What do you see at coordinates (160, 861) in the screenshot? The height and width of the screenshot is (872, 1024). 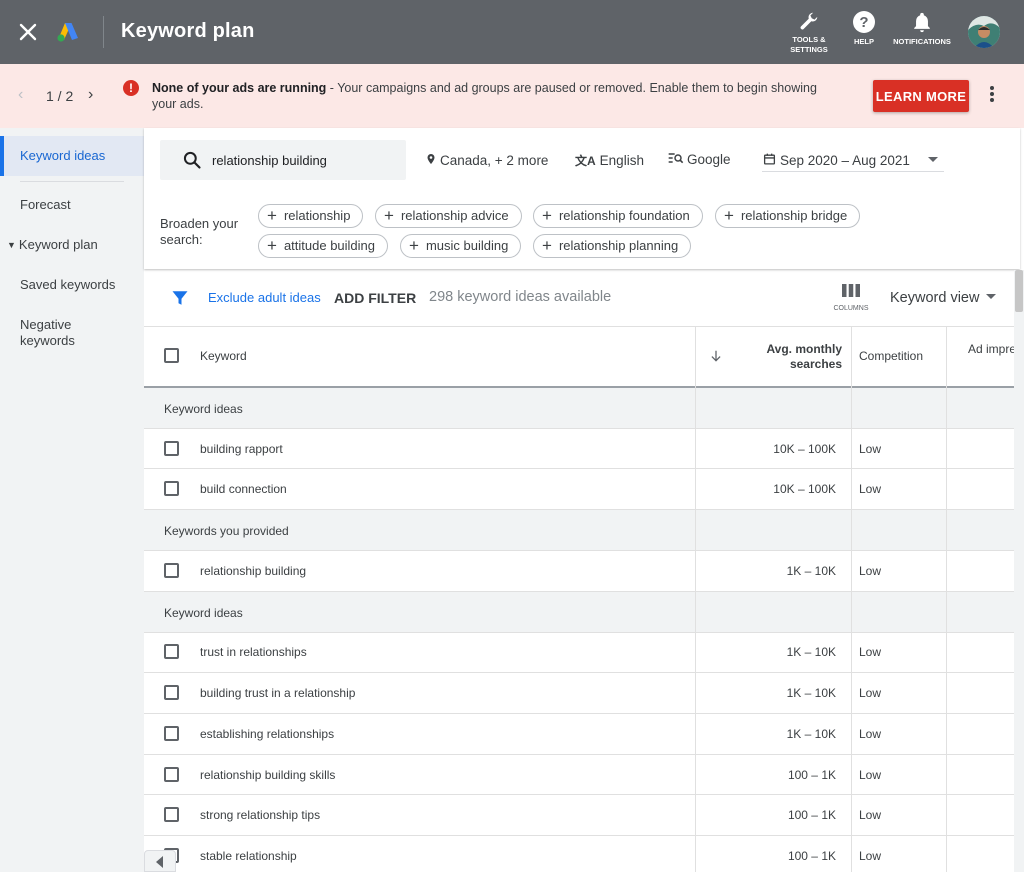 I see `collapse-sidebar-button` at bounding box center [160, 861].